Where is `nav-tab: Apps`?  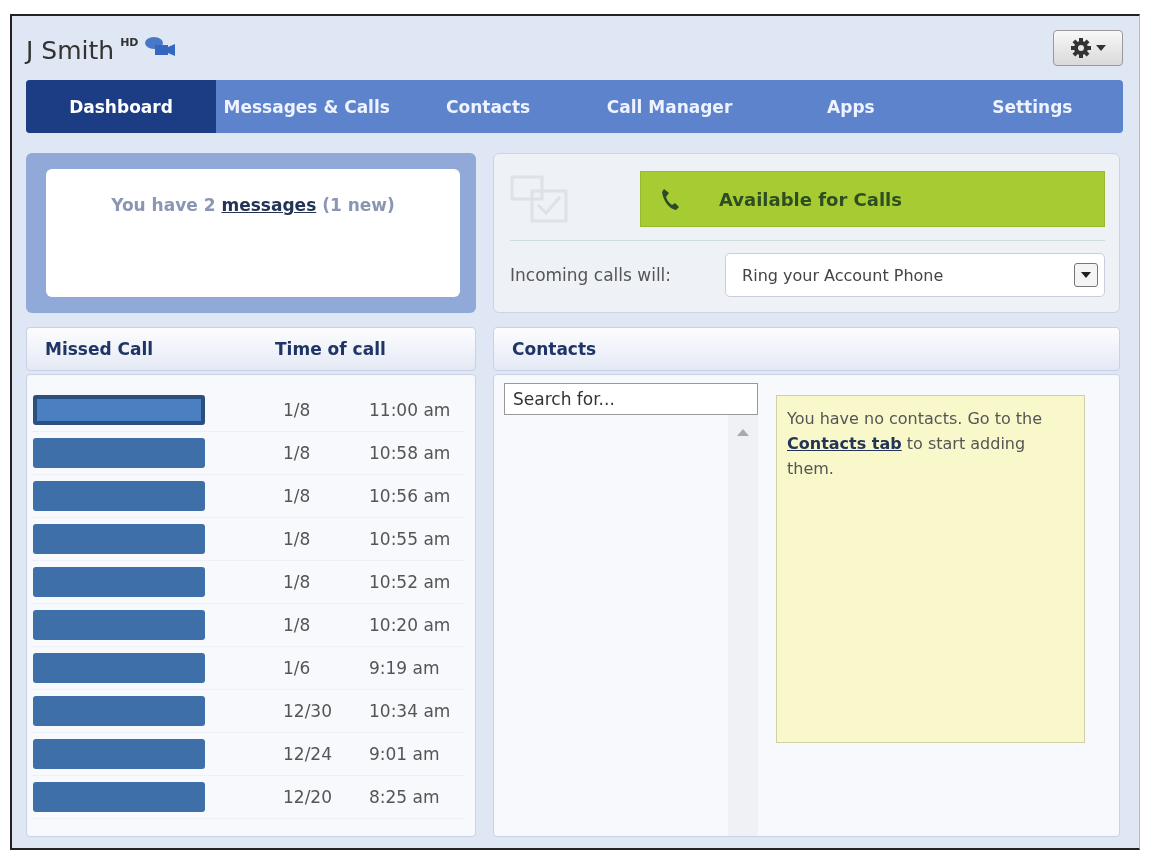
nav-tab: Apps is located at coordinates (851, 106).